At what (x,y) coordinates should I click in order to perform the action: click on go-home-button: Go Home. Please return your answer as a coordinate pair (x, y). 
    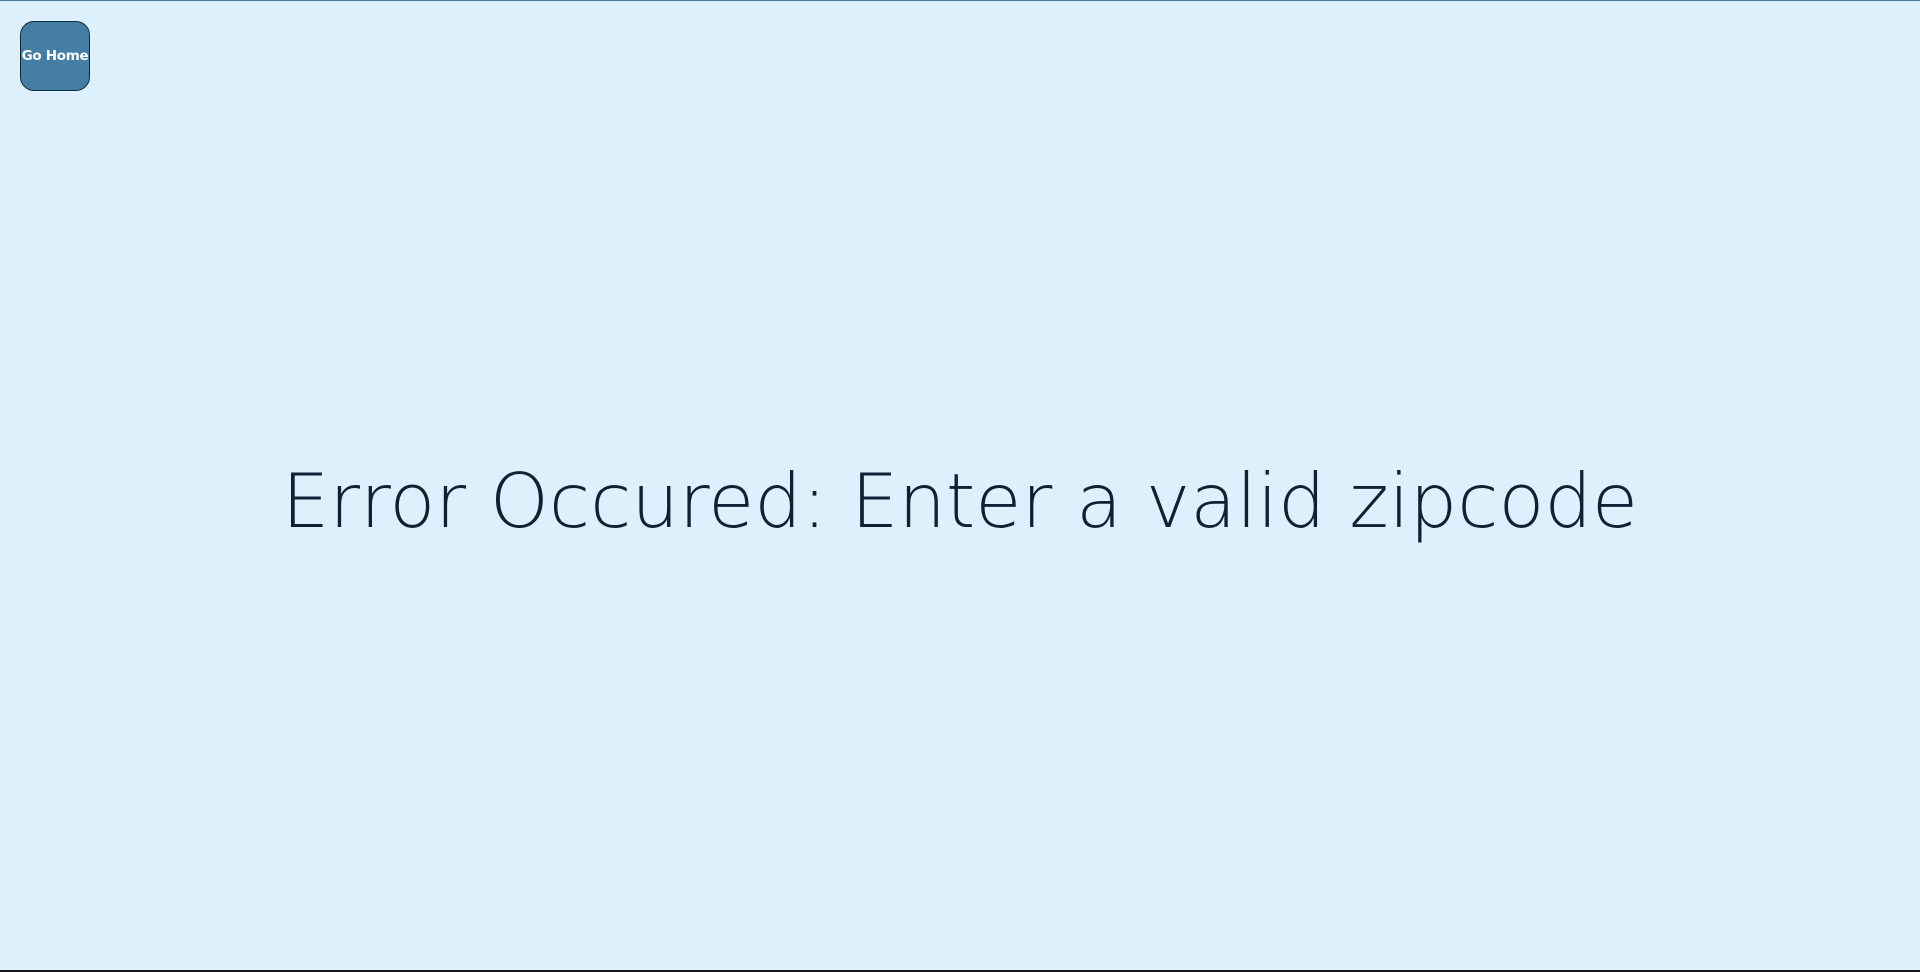
    Looking at the image, I should click on (55, 56).